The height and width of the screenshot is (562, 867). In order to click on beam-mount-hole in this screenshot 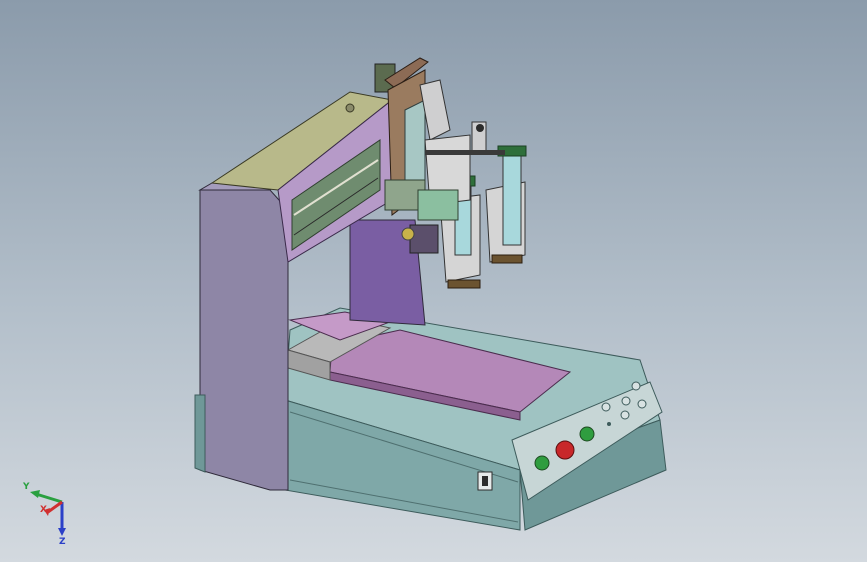, I will do `click(350, 108)`.